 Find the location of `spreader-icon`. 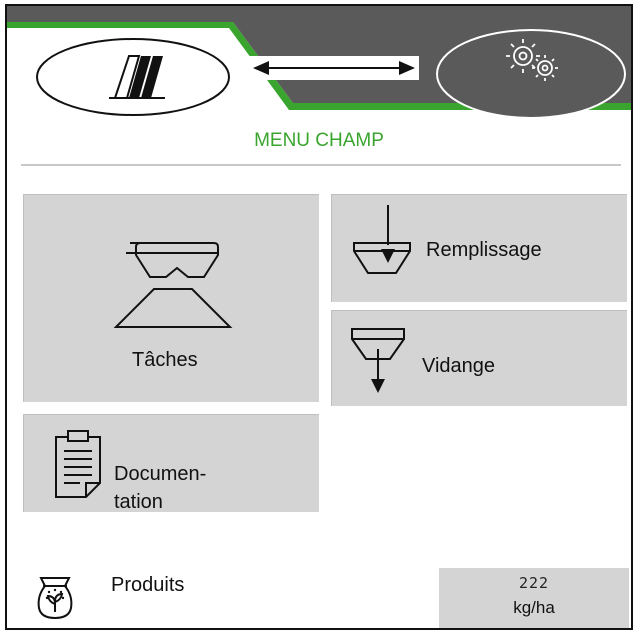

spreader-icon is located at coordinates (173, 285).